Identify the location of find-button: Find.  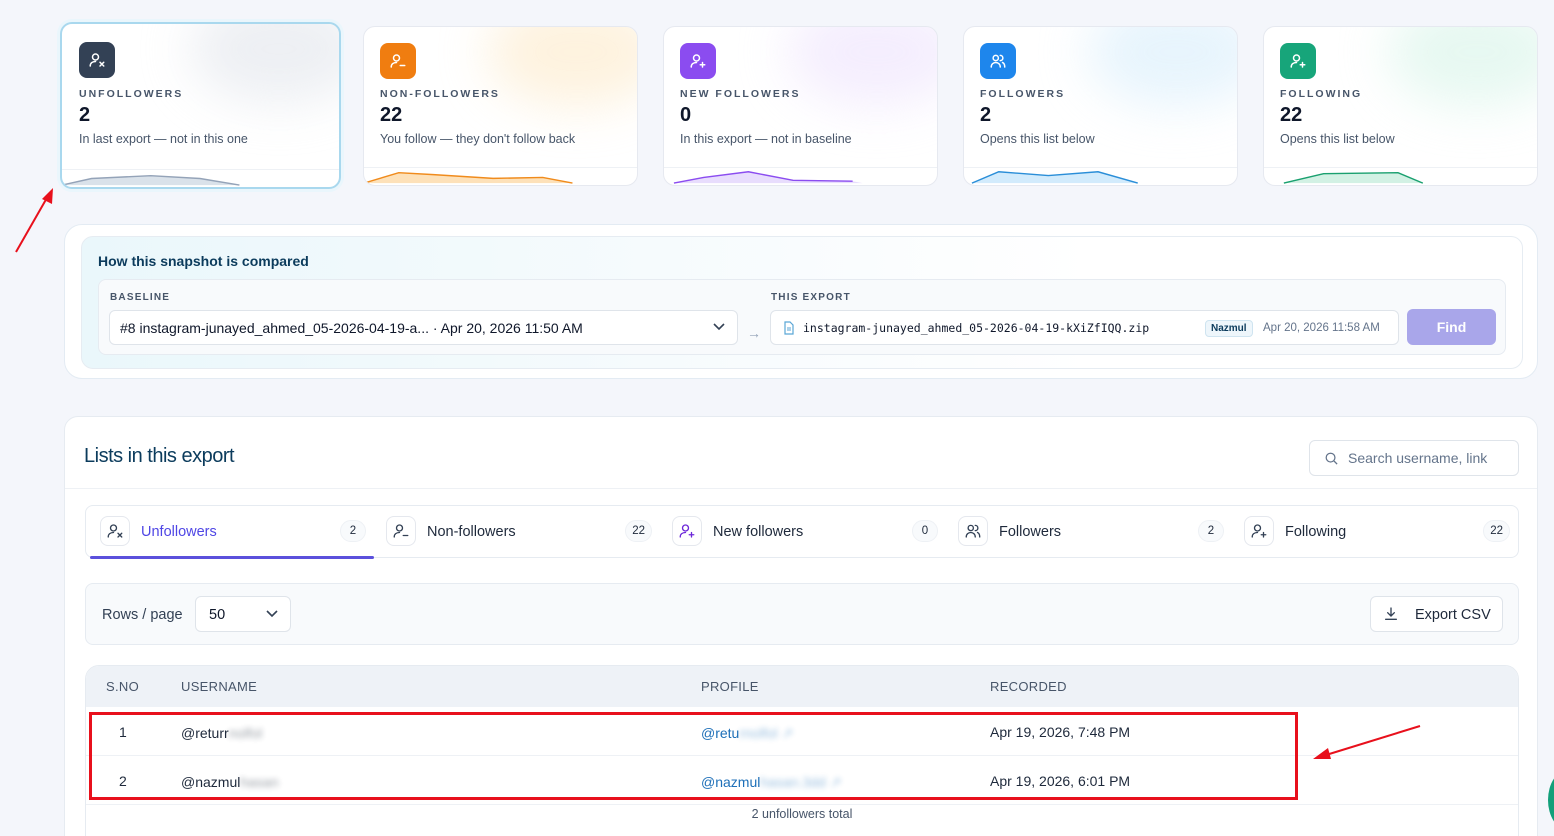
(1451, 327).